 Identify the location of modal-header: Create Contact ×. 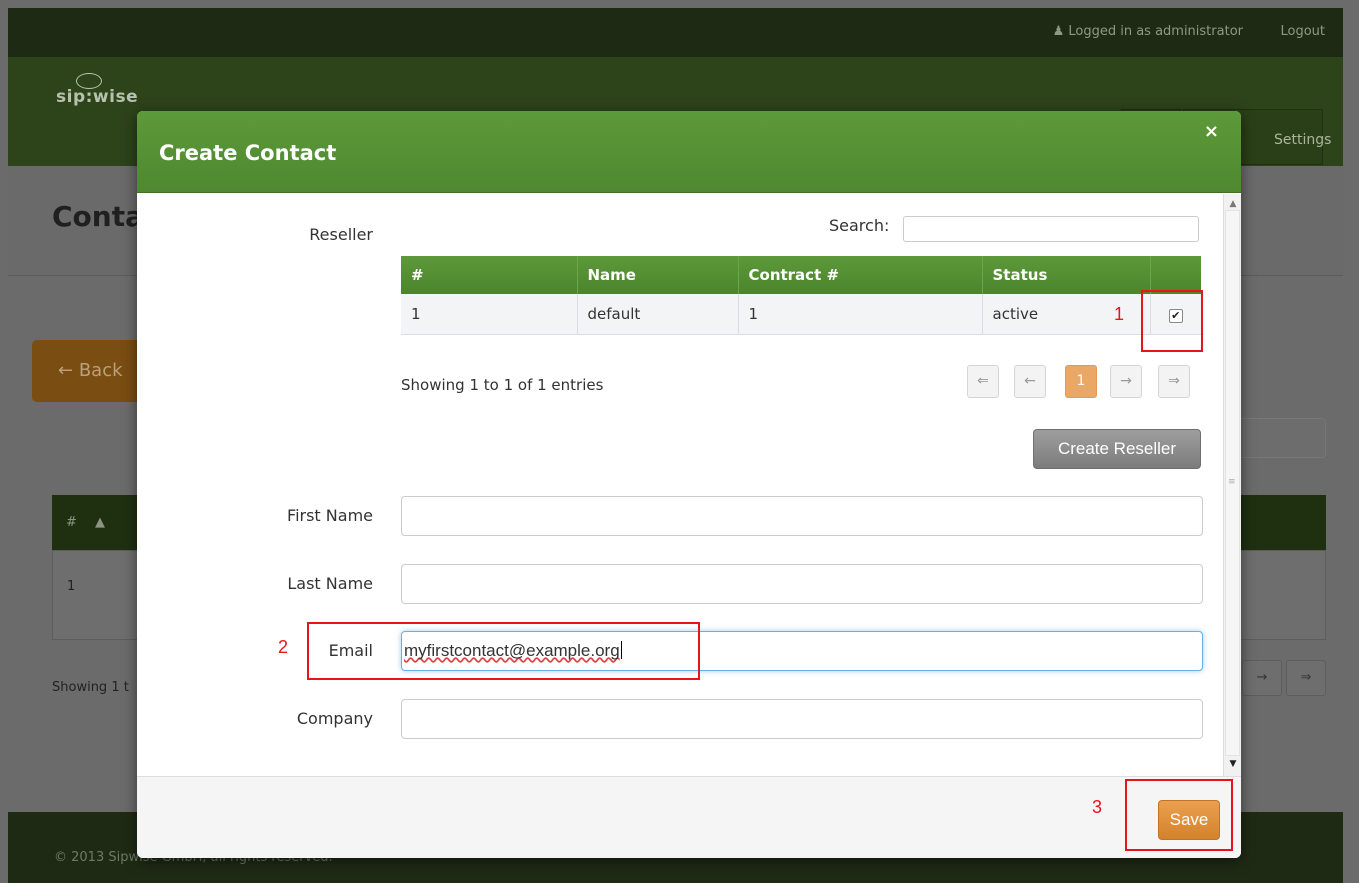
(689, 152).